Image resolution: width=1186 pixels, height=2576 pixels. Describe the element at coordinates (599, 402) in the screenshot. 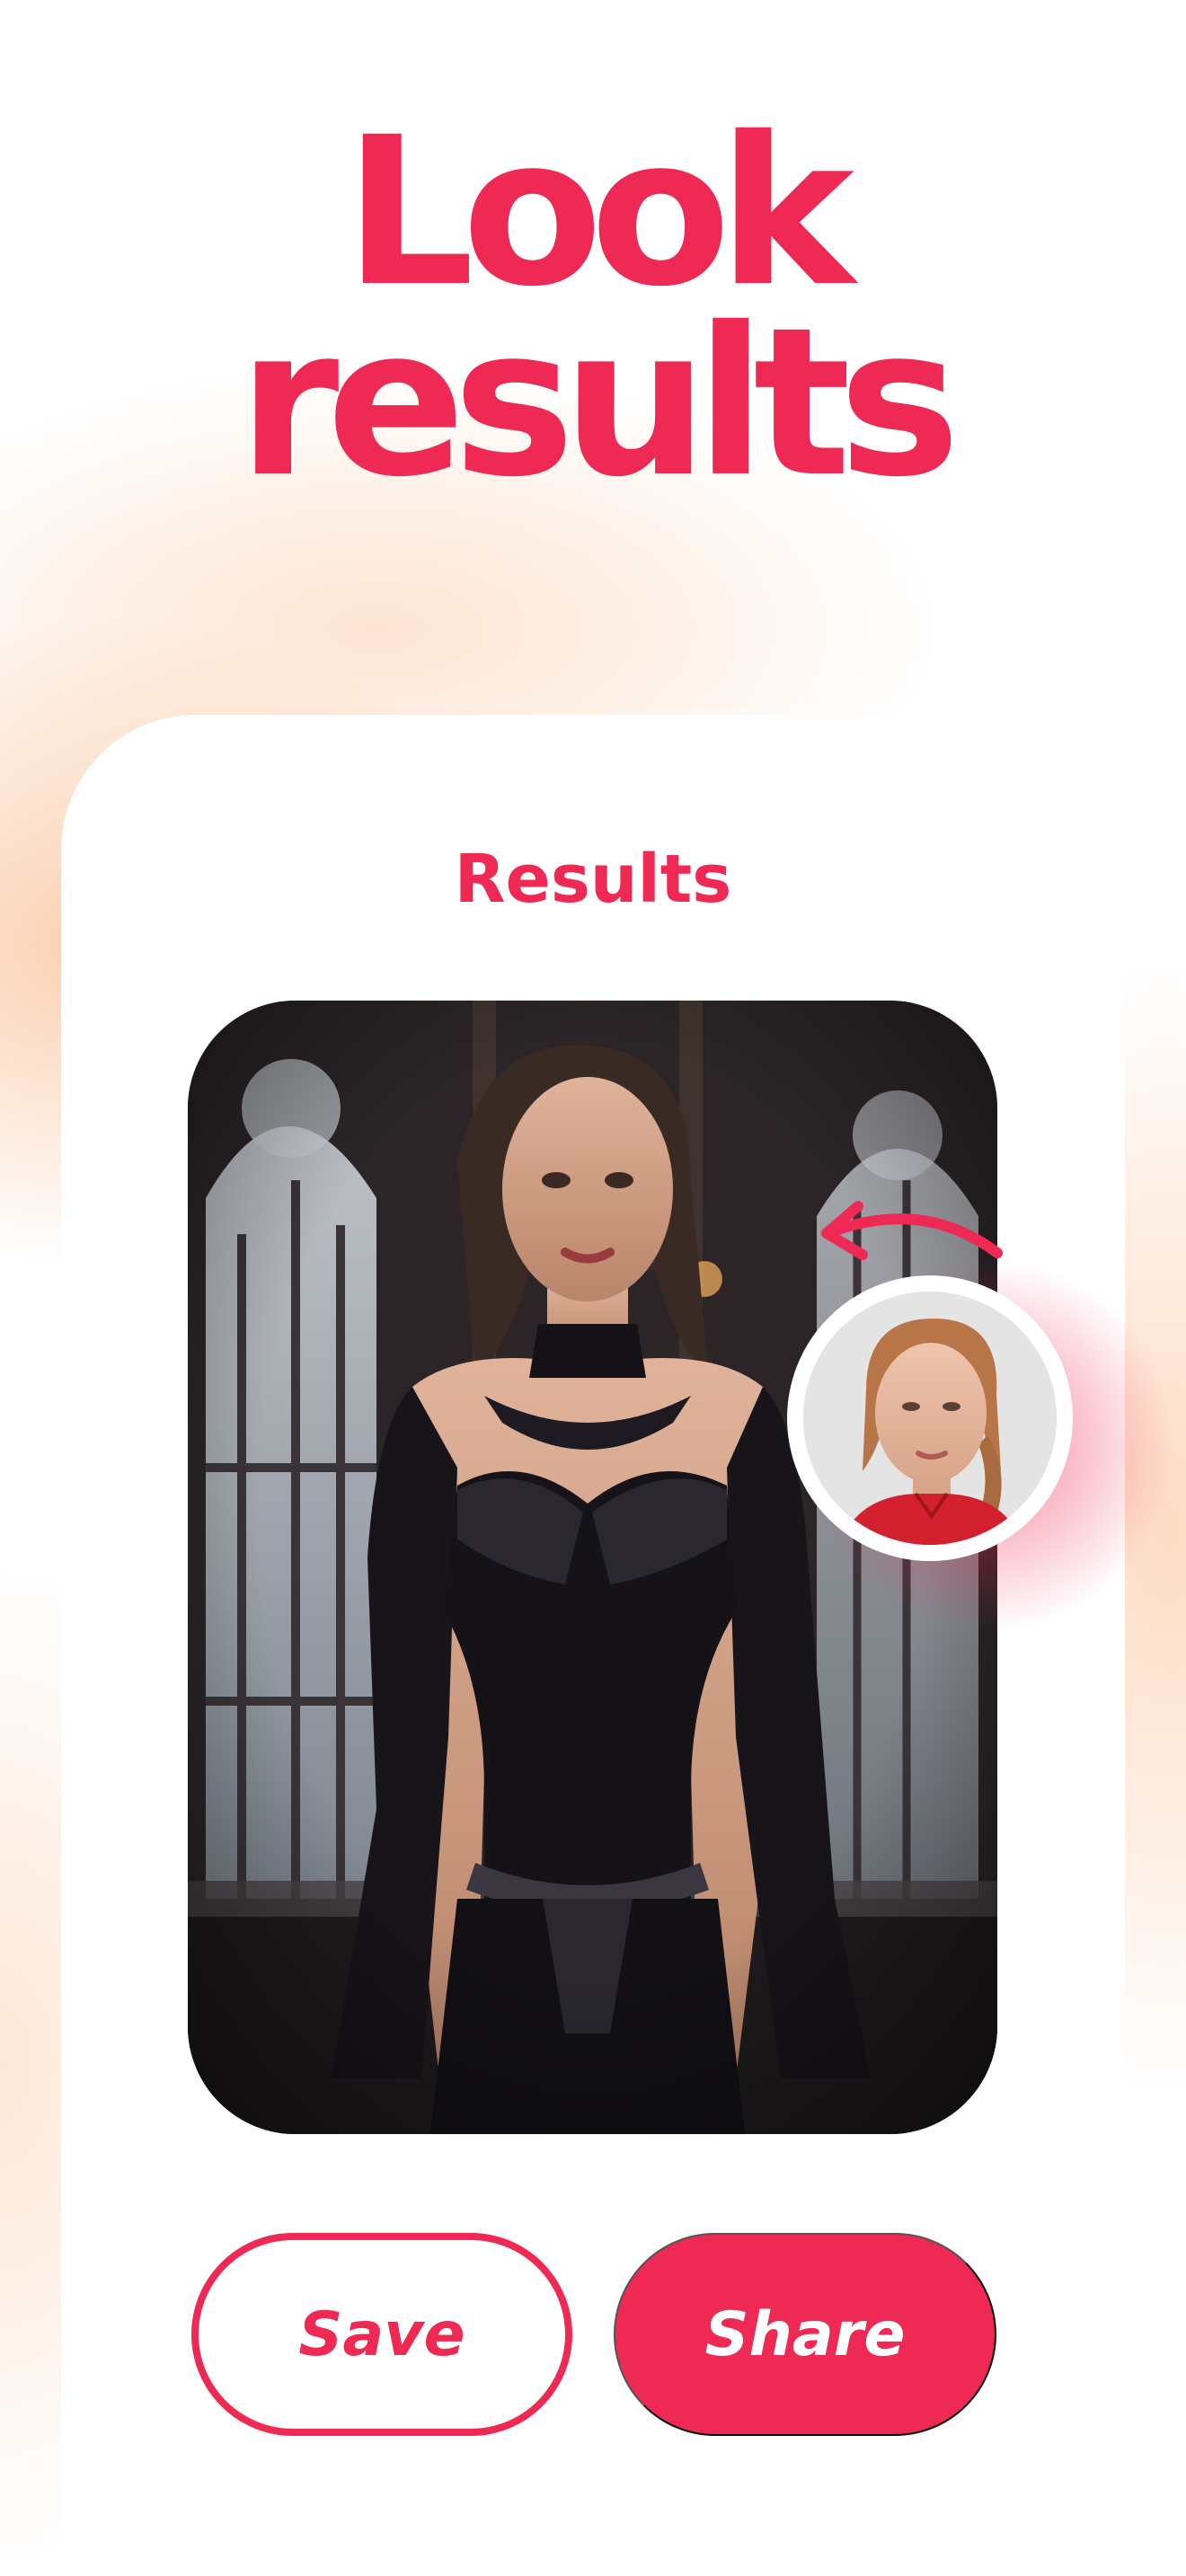

I see `hero-title-line-2: results` at that location.